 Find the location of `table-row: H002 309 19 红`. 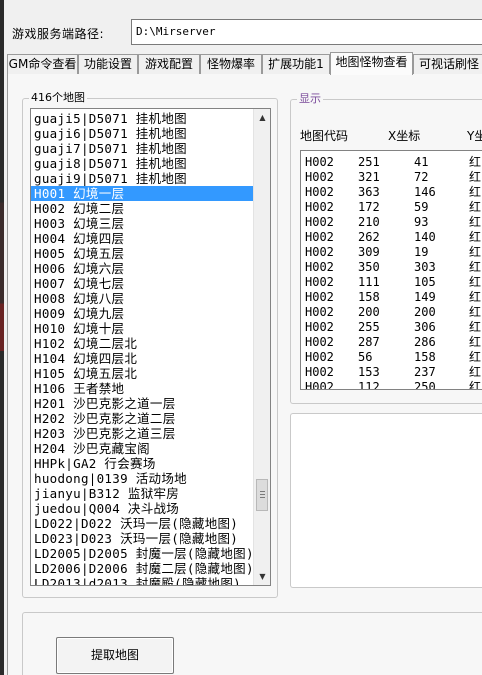

table-row: H002 309 19 红 is located at coordinates (391, 252).